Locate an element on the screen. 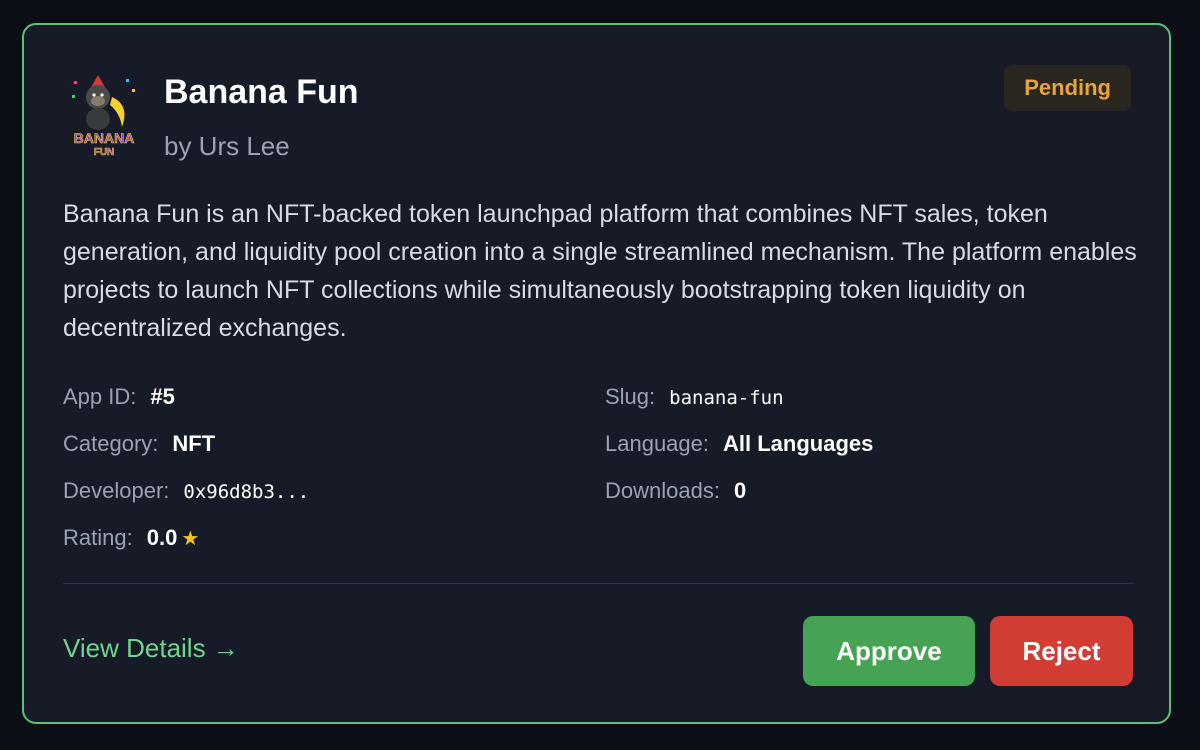 This screenshot has width=1200, height=750. field-category: Category: NFT is located at coordinates (139, 444).